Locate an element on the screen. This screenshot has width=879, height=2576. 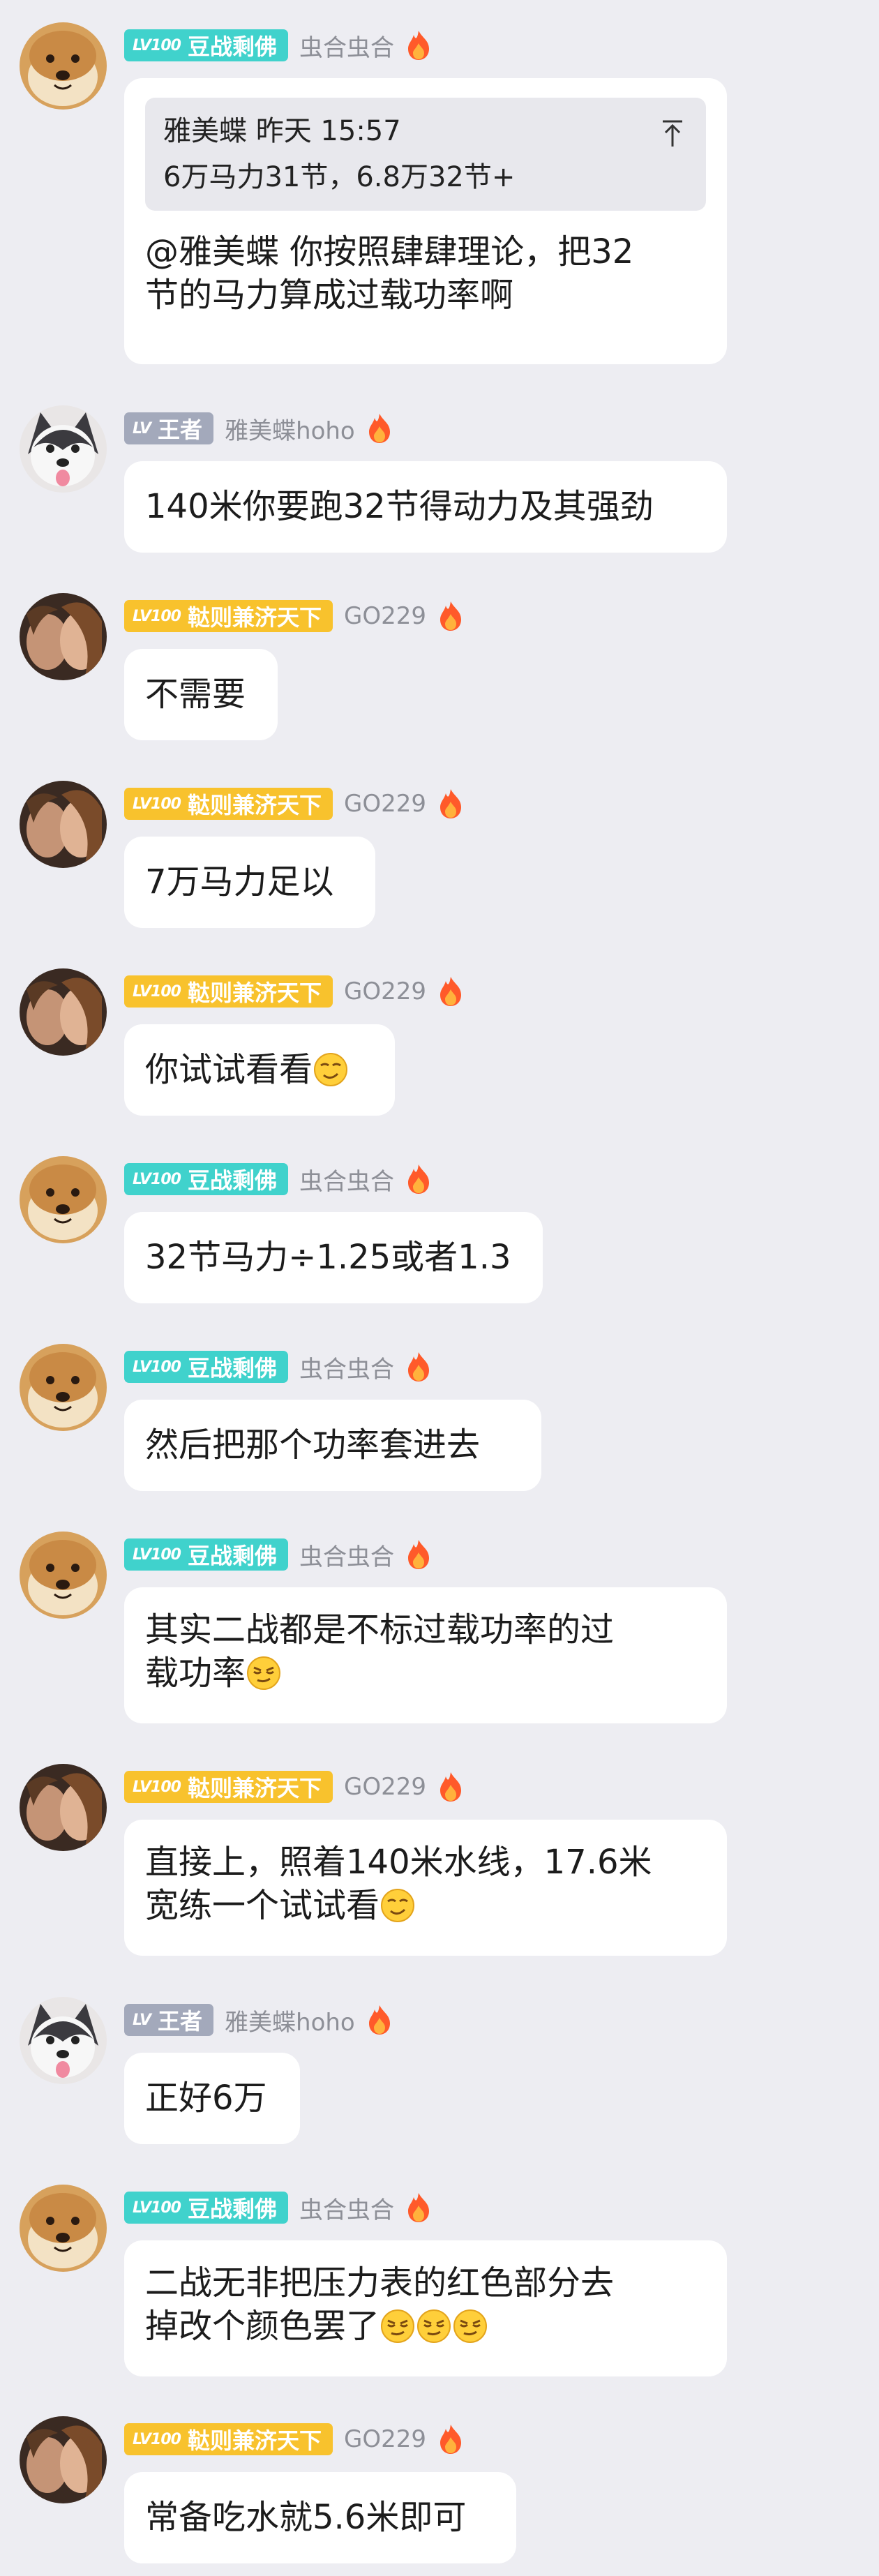
message-line: 载功率 is located at coordinates (195, 1673).